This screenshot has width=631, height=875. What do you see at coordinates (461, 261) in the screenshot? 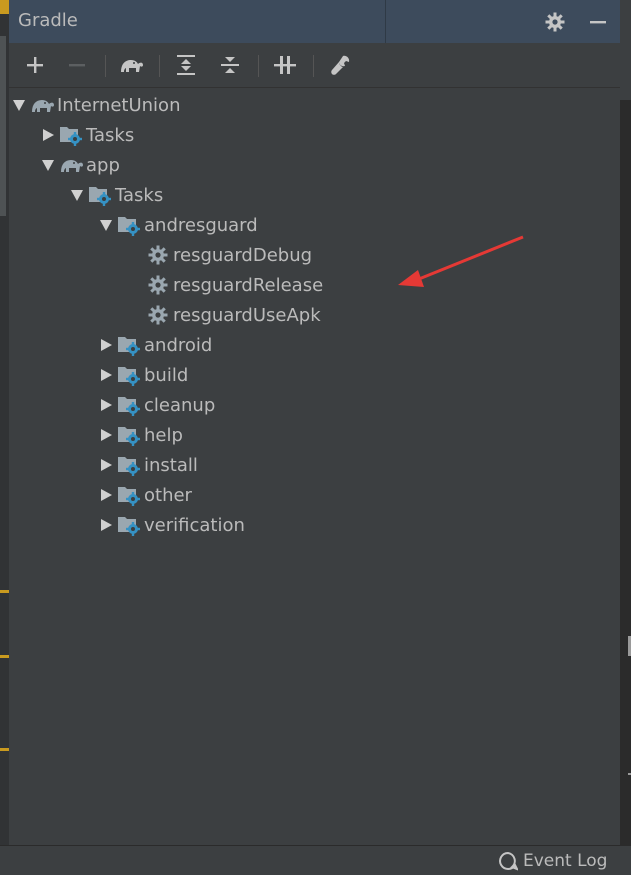
I see `red-arrow-annotation` at bounding box center [461, 261].